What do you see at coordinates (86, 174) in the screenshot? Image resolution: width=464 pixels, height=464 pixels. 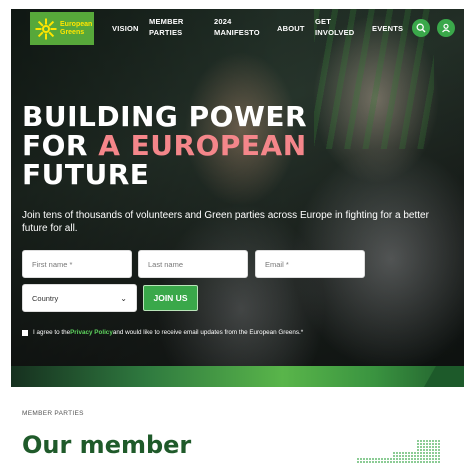 I see `headline-line-3: FUTURE` at bounding box center [86, 174].